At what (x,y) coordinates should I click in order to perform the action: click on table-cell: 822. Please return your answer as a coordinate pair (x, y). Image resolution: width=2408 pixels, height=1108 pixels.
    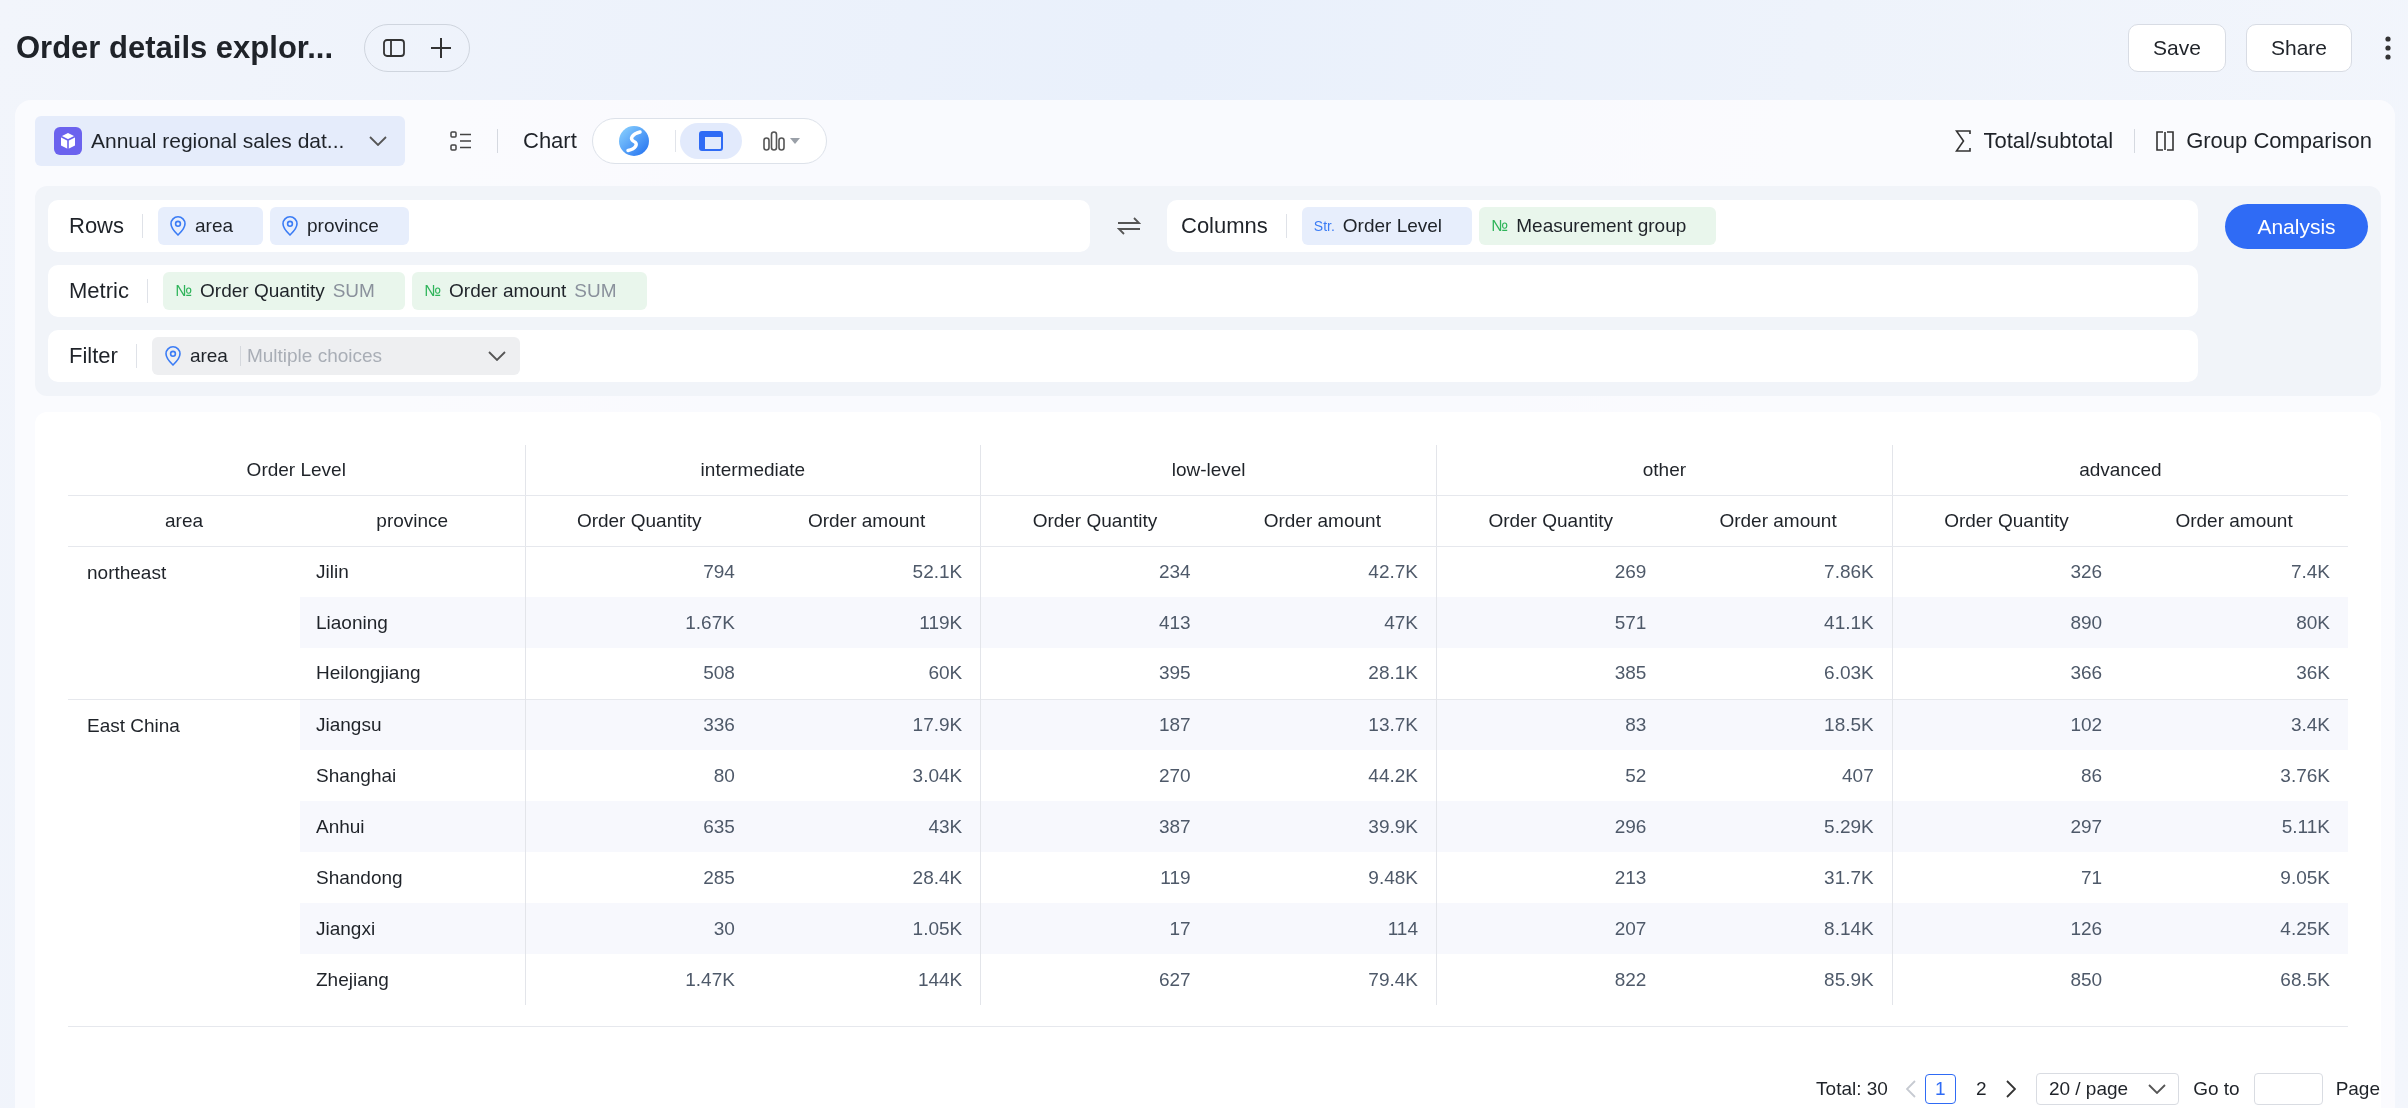
    Looking at the image, I should click on (1550, 979).